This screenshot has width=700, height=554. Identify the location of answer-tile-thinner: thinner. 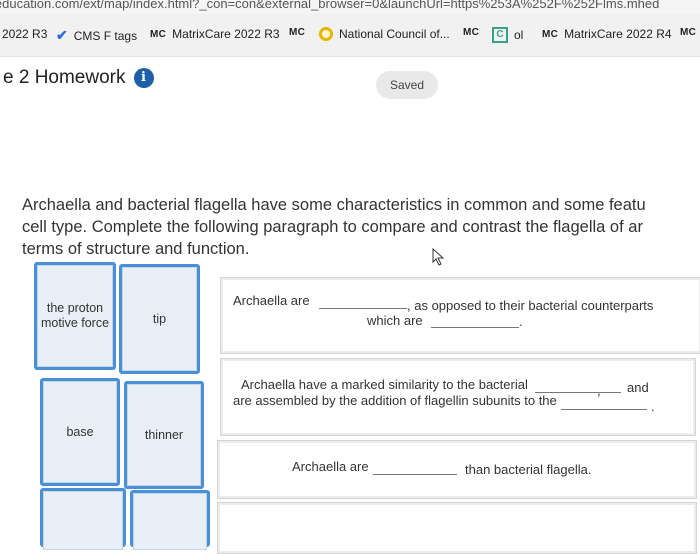
(164, 435).